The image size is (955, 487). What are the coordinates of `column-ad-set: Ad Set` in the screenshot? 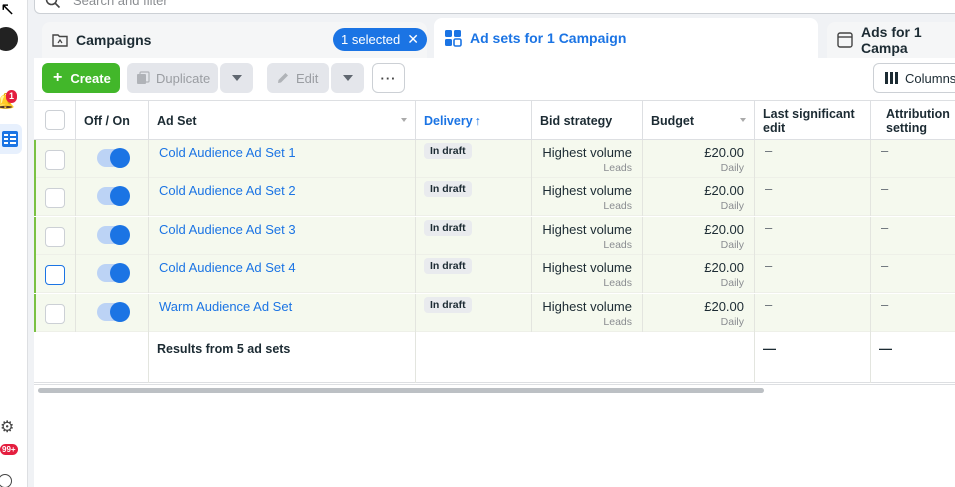 It's located at (281, 120).